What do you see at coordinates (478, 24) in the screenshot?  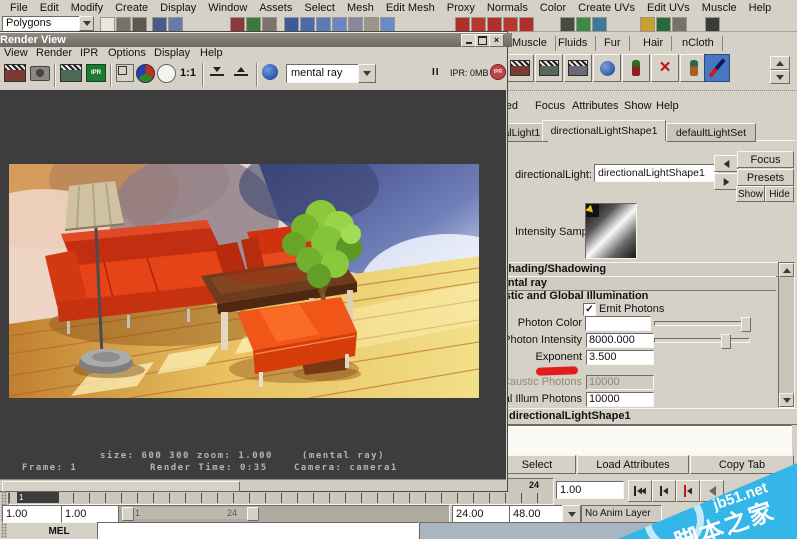 I see `snap-to-curve-icon` at bounding box center [478, 24].